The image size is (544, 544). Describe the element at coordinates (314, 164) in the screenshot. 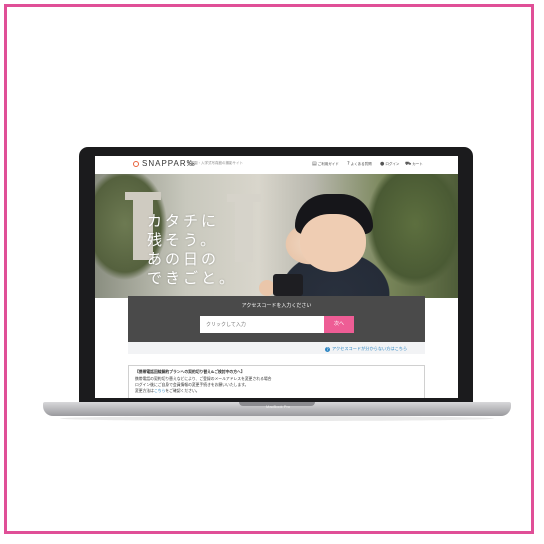

I see `book-icon: ▤` at that location.